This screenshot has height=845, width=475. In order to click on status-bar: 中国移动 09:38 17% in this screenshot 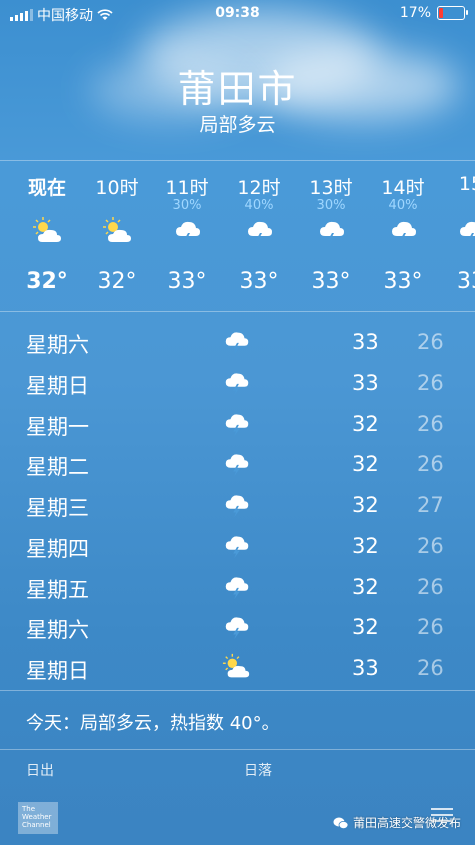, I will do `click(237, 13)`.